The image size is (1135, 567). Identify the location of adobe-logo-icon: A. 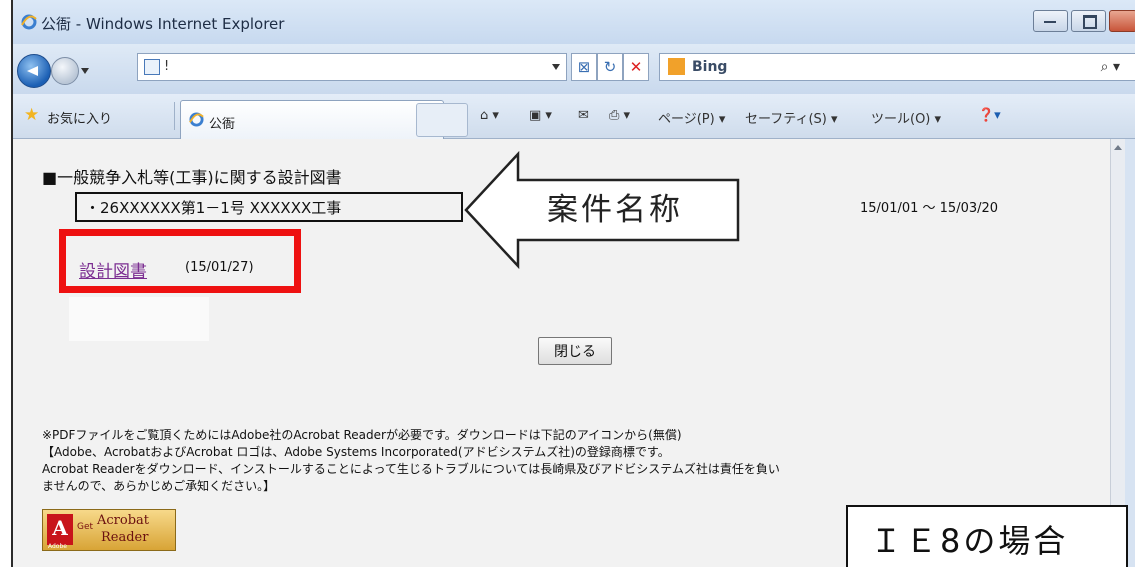
(60, 529).